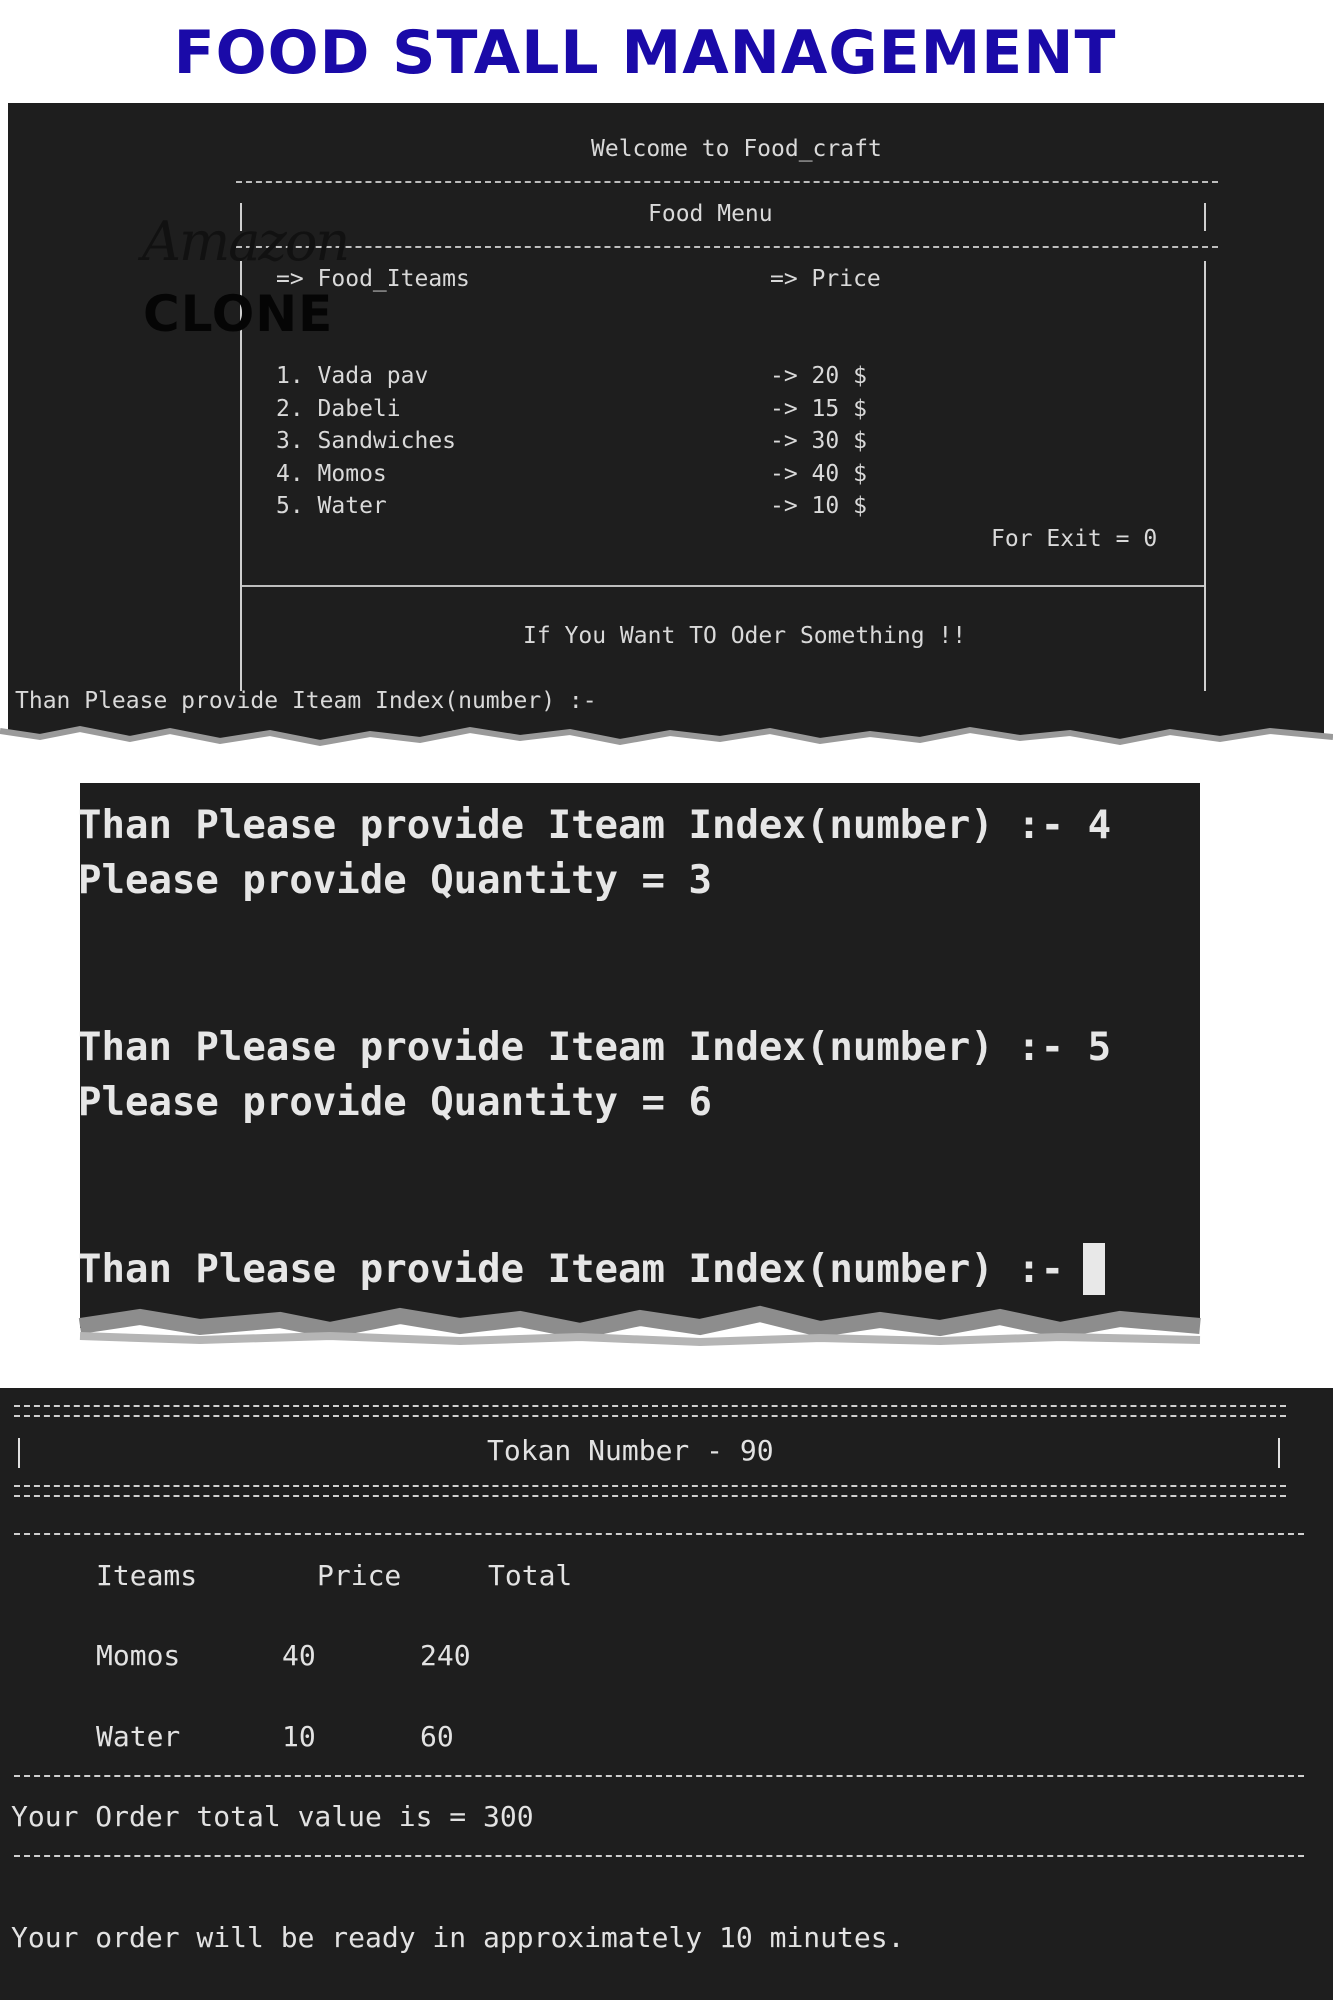  Describe the element at coordinates (736, 149) in the screenshot. I see `welcome-text: Welcome to Food_craft` at that location.